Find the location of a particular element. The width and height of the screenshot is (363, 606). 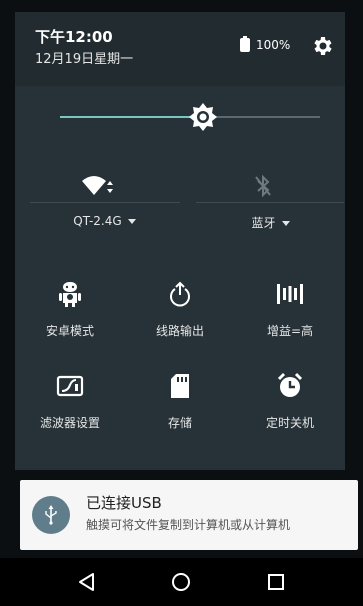

tile-gain: 增益=高 is located at coordinates (290, 320).